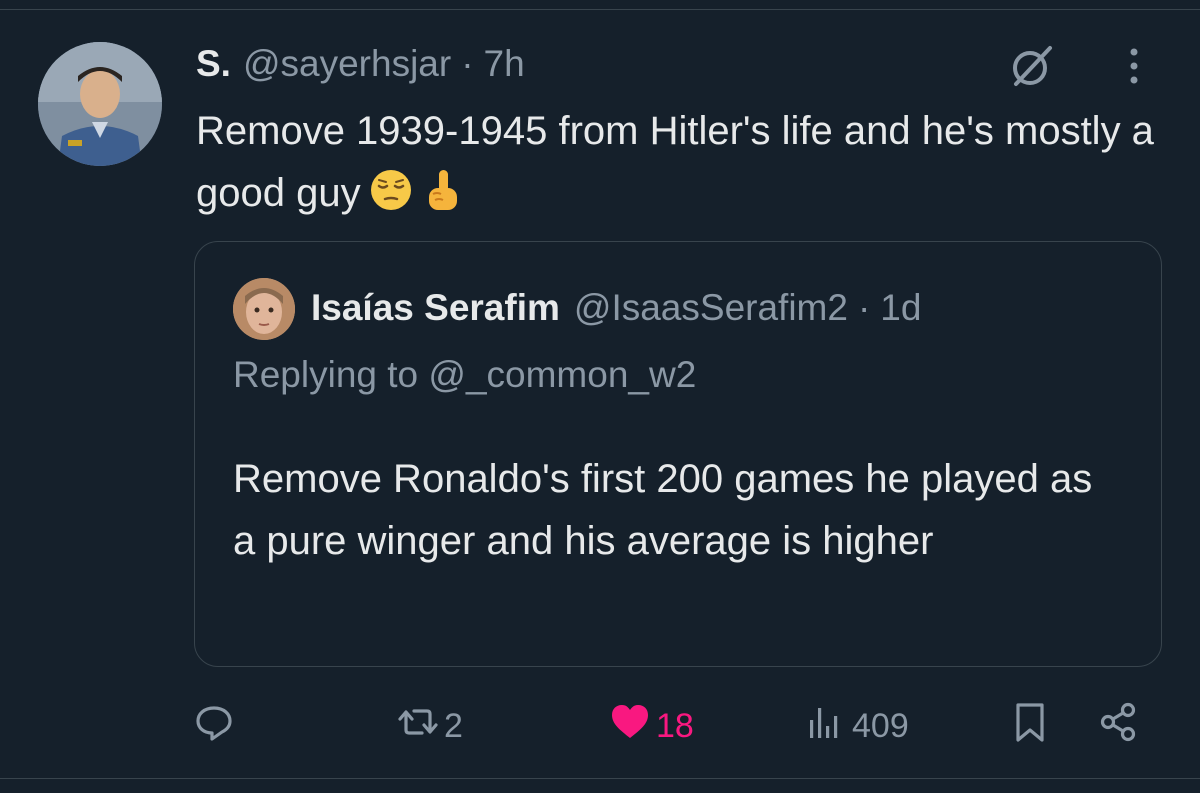 The image size is (1200, 793). Describe the element at coordinates (391, 190) in the screenshot. I see `pensive-face-emoji` at that location.